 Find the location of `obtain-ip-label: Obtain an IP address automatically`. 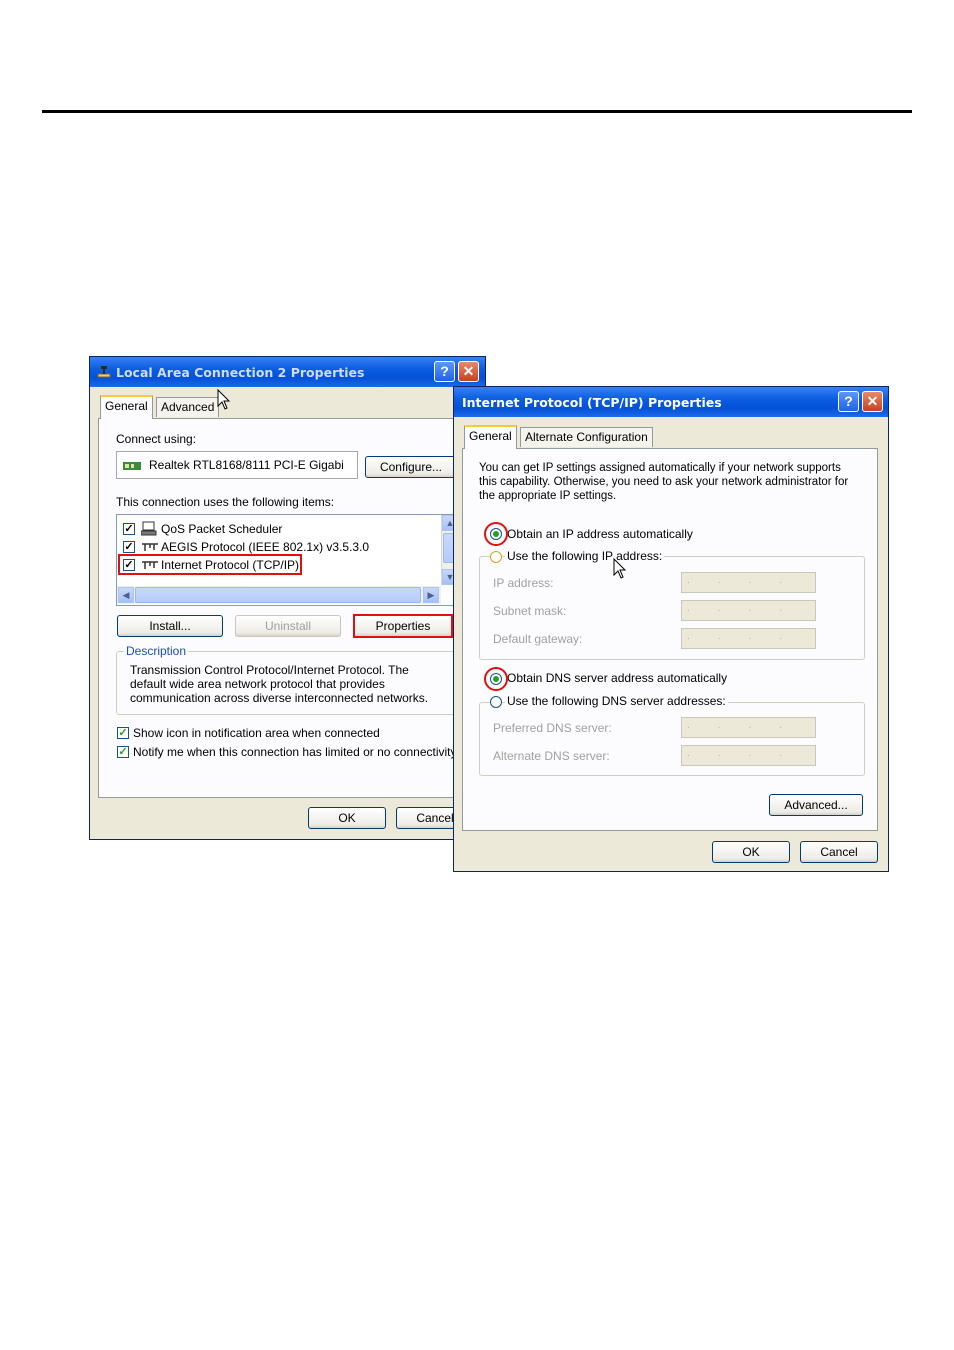

obtain-ip-label: Obtain an IP address automatically is located at coordinates (600, 534).